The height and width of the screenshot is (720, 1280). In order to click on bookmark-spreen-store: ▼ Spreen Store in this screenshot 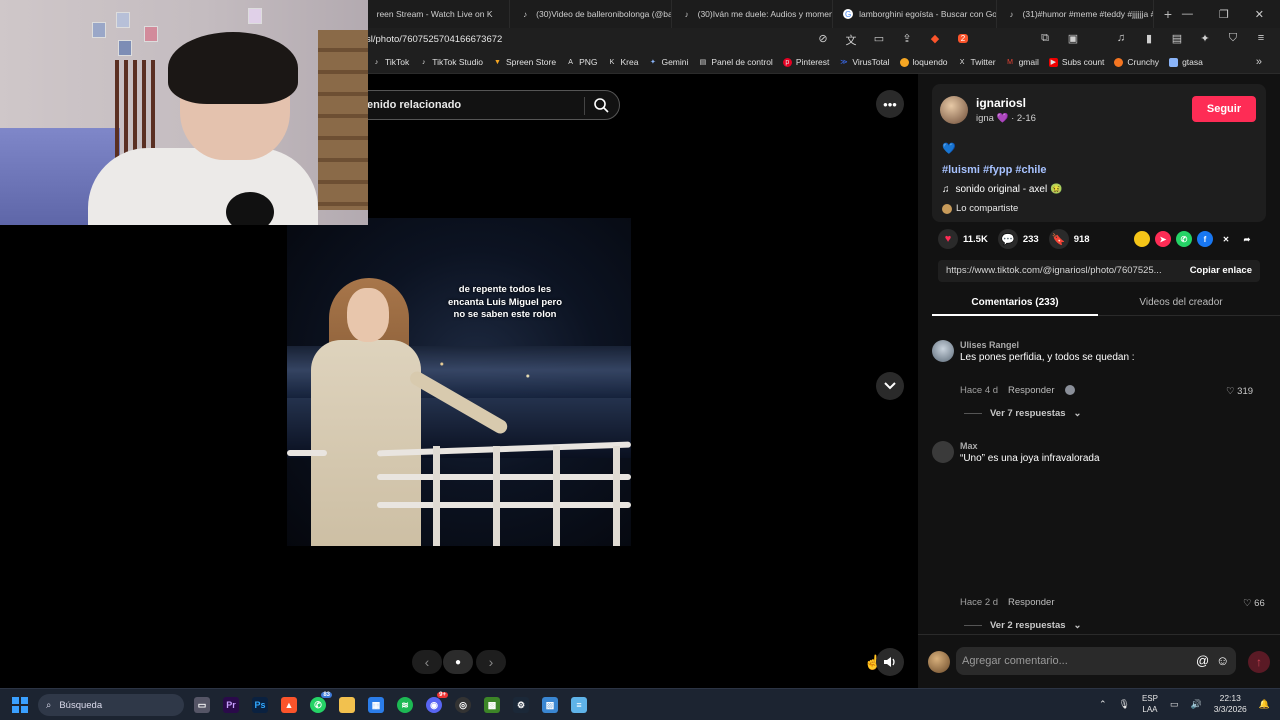, I will do `click(524, 62)`.